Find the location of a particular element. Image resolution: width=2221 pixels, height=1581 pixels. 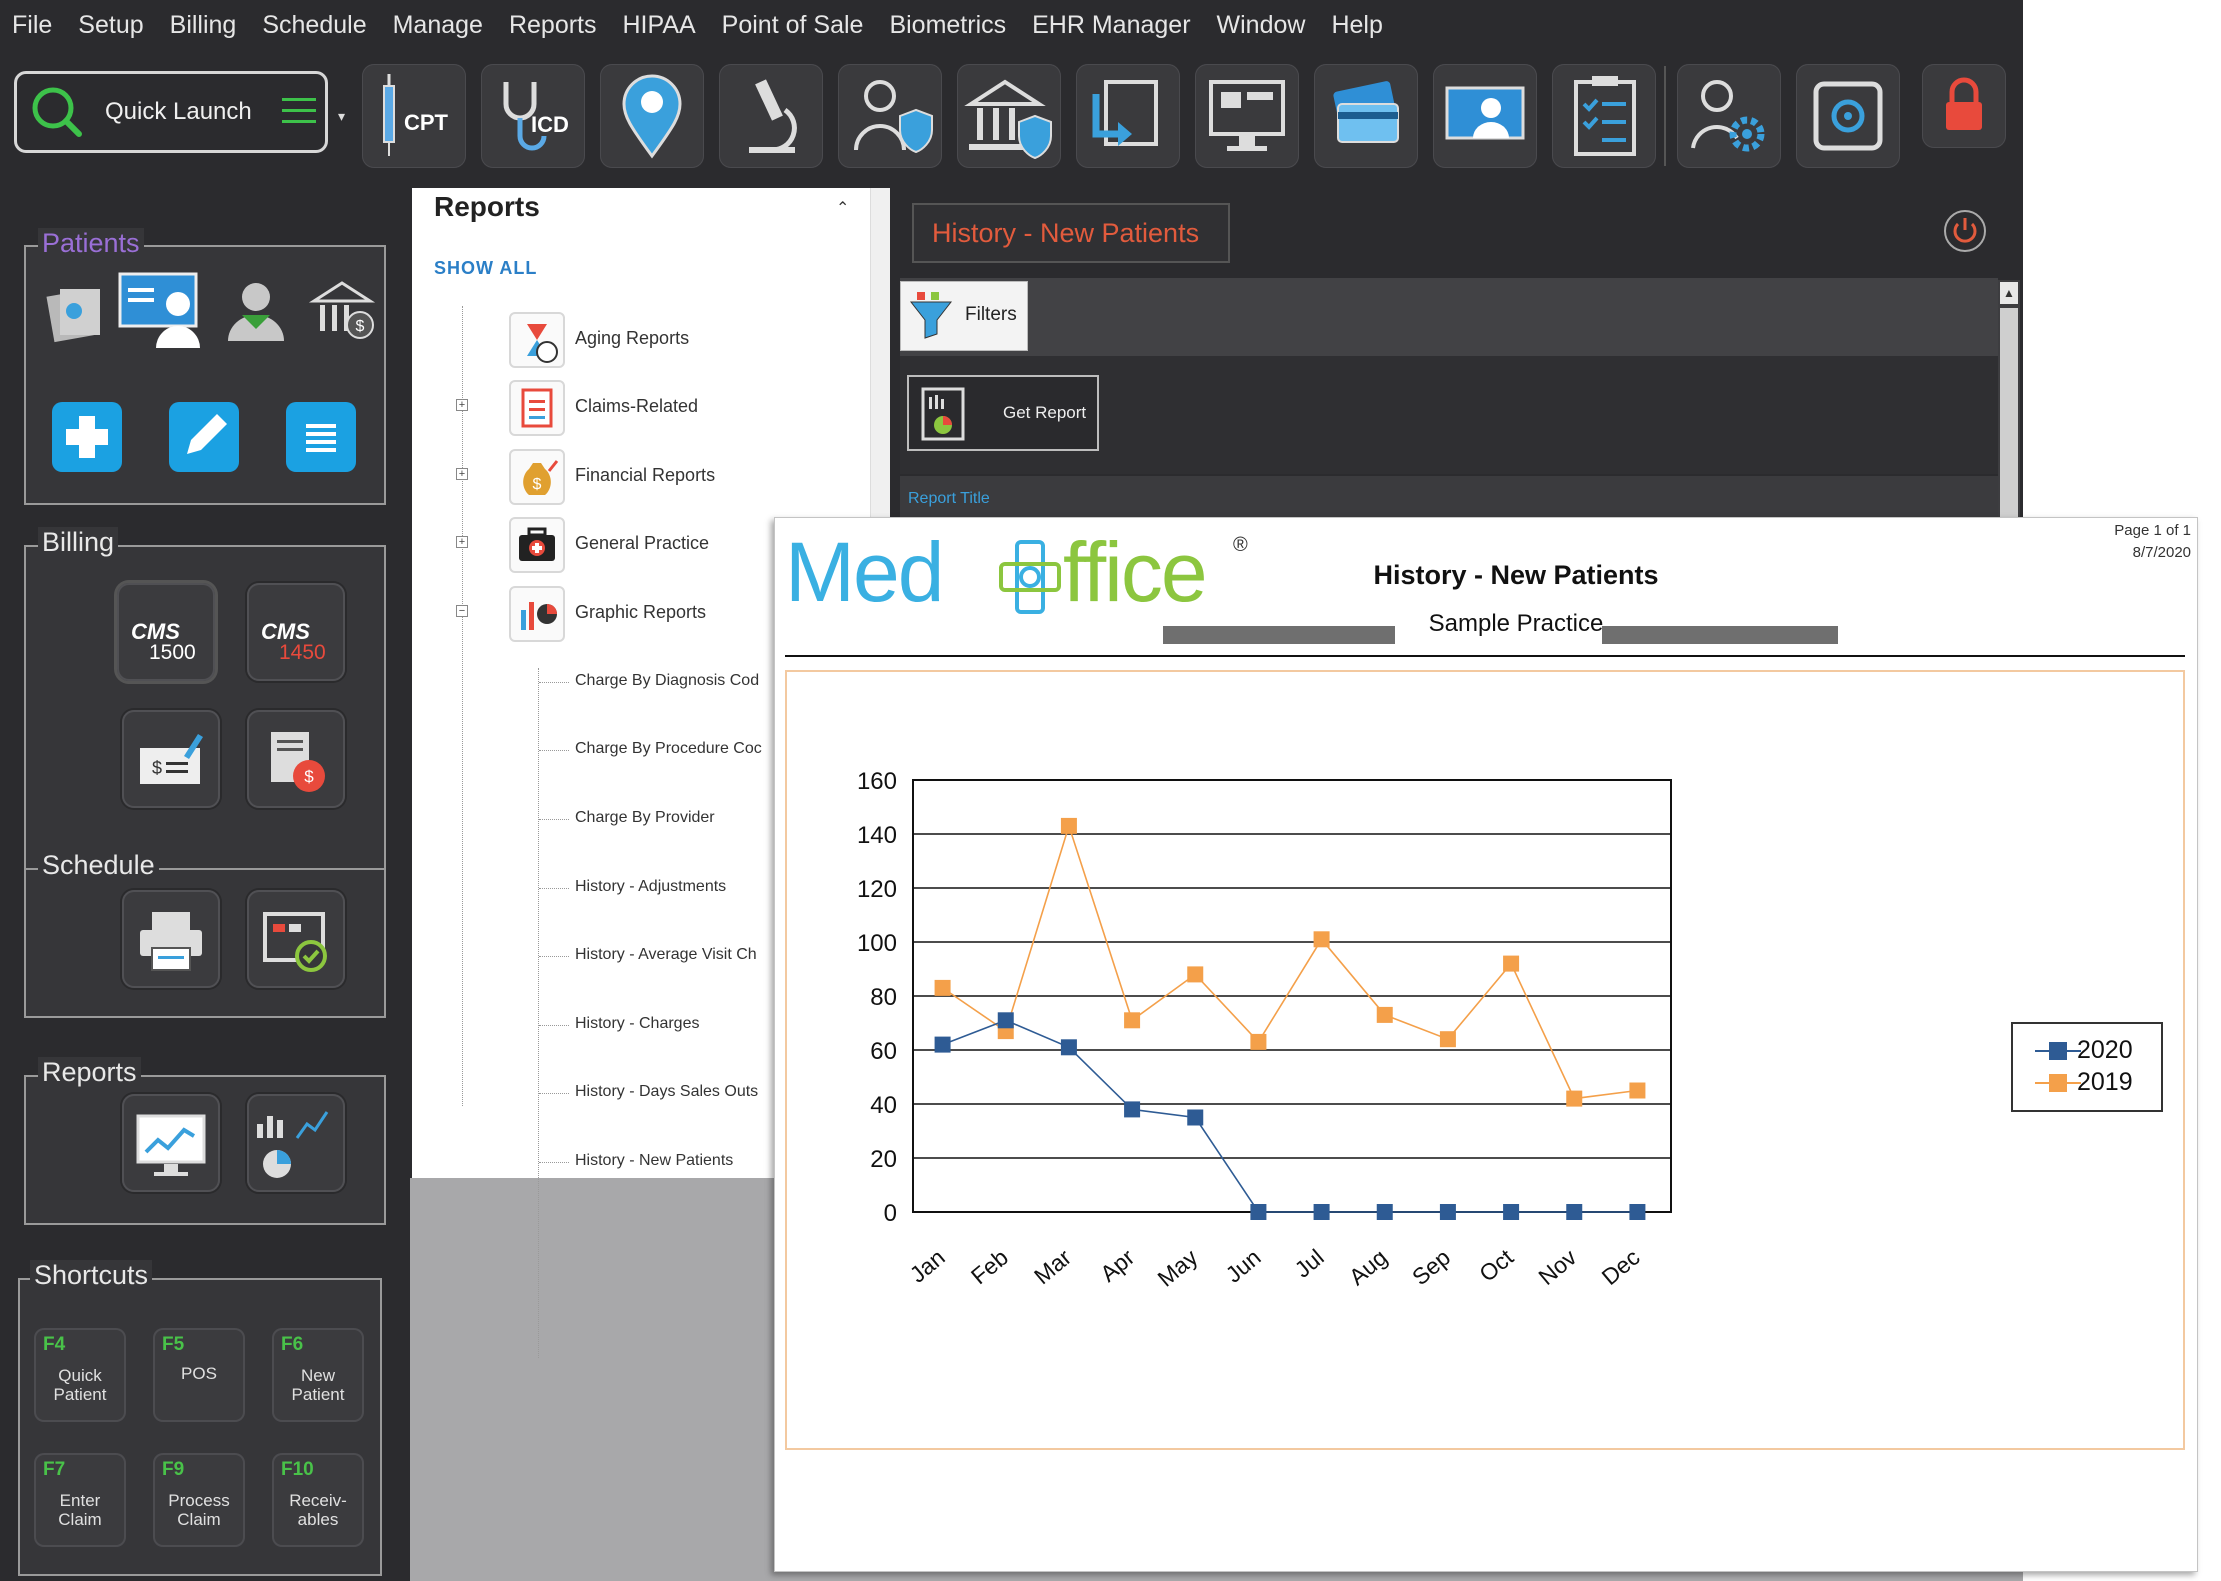

menu-biometrics: Biometrics is located at coordinates (947, 25).